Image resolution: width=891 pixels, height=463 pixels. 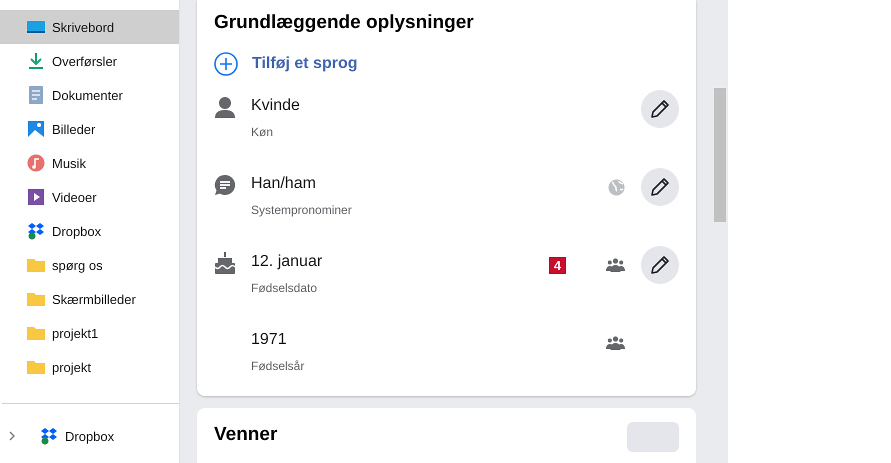 What do you see at coordinates (246, 435) in the screenshot?
I see `section-title: Venner` at bounding box center [246, 435].